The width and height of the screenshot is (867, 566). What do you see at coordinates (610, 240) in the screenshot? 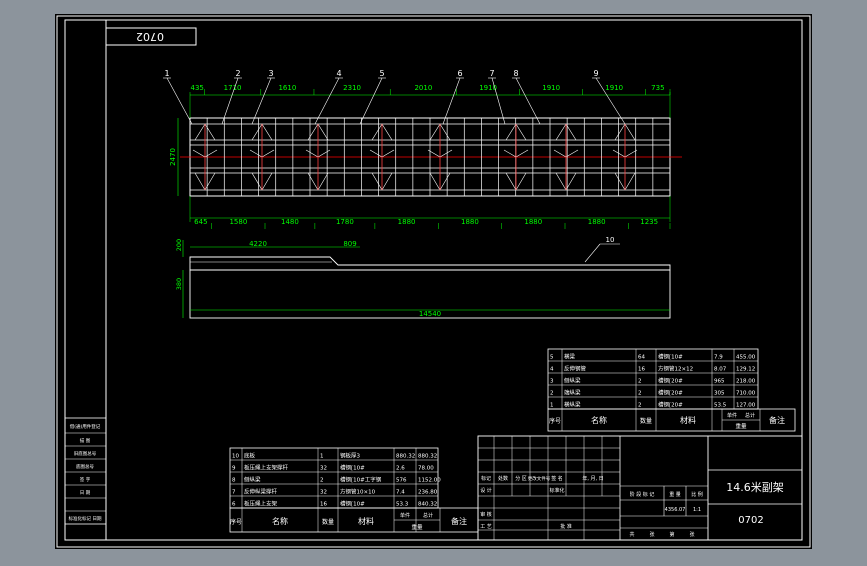
I see `label-10: 10` at bounding box center [610, 240].